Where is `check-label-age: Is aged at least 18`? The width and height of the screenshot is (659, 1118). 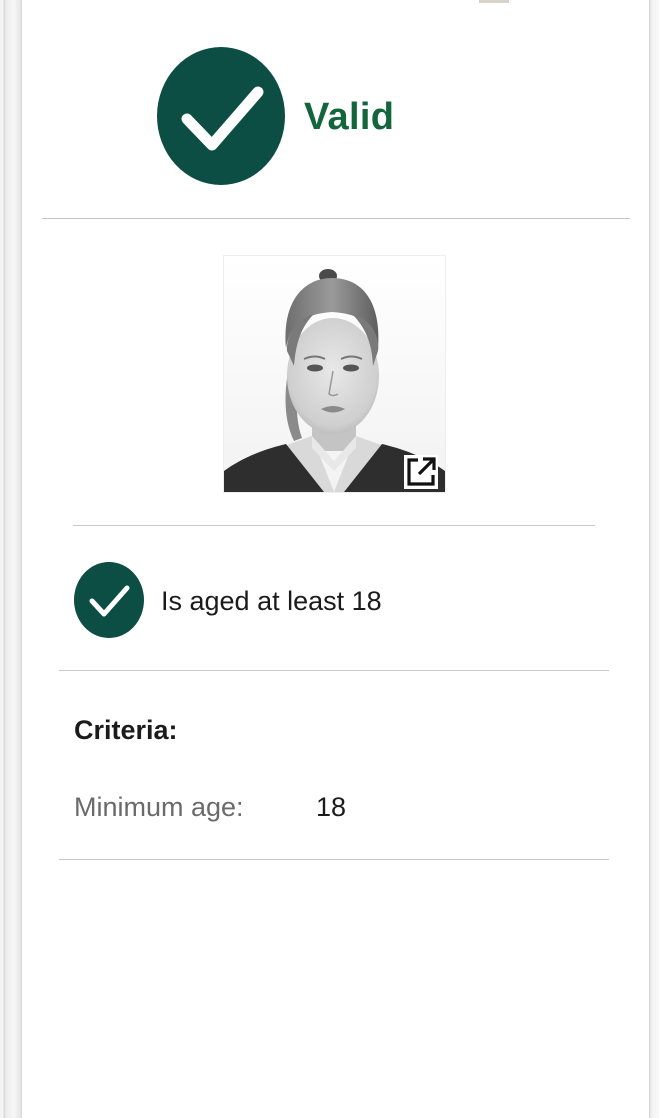 check-label-age: Is aged at least 18 is located at coordinates (271, 601).